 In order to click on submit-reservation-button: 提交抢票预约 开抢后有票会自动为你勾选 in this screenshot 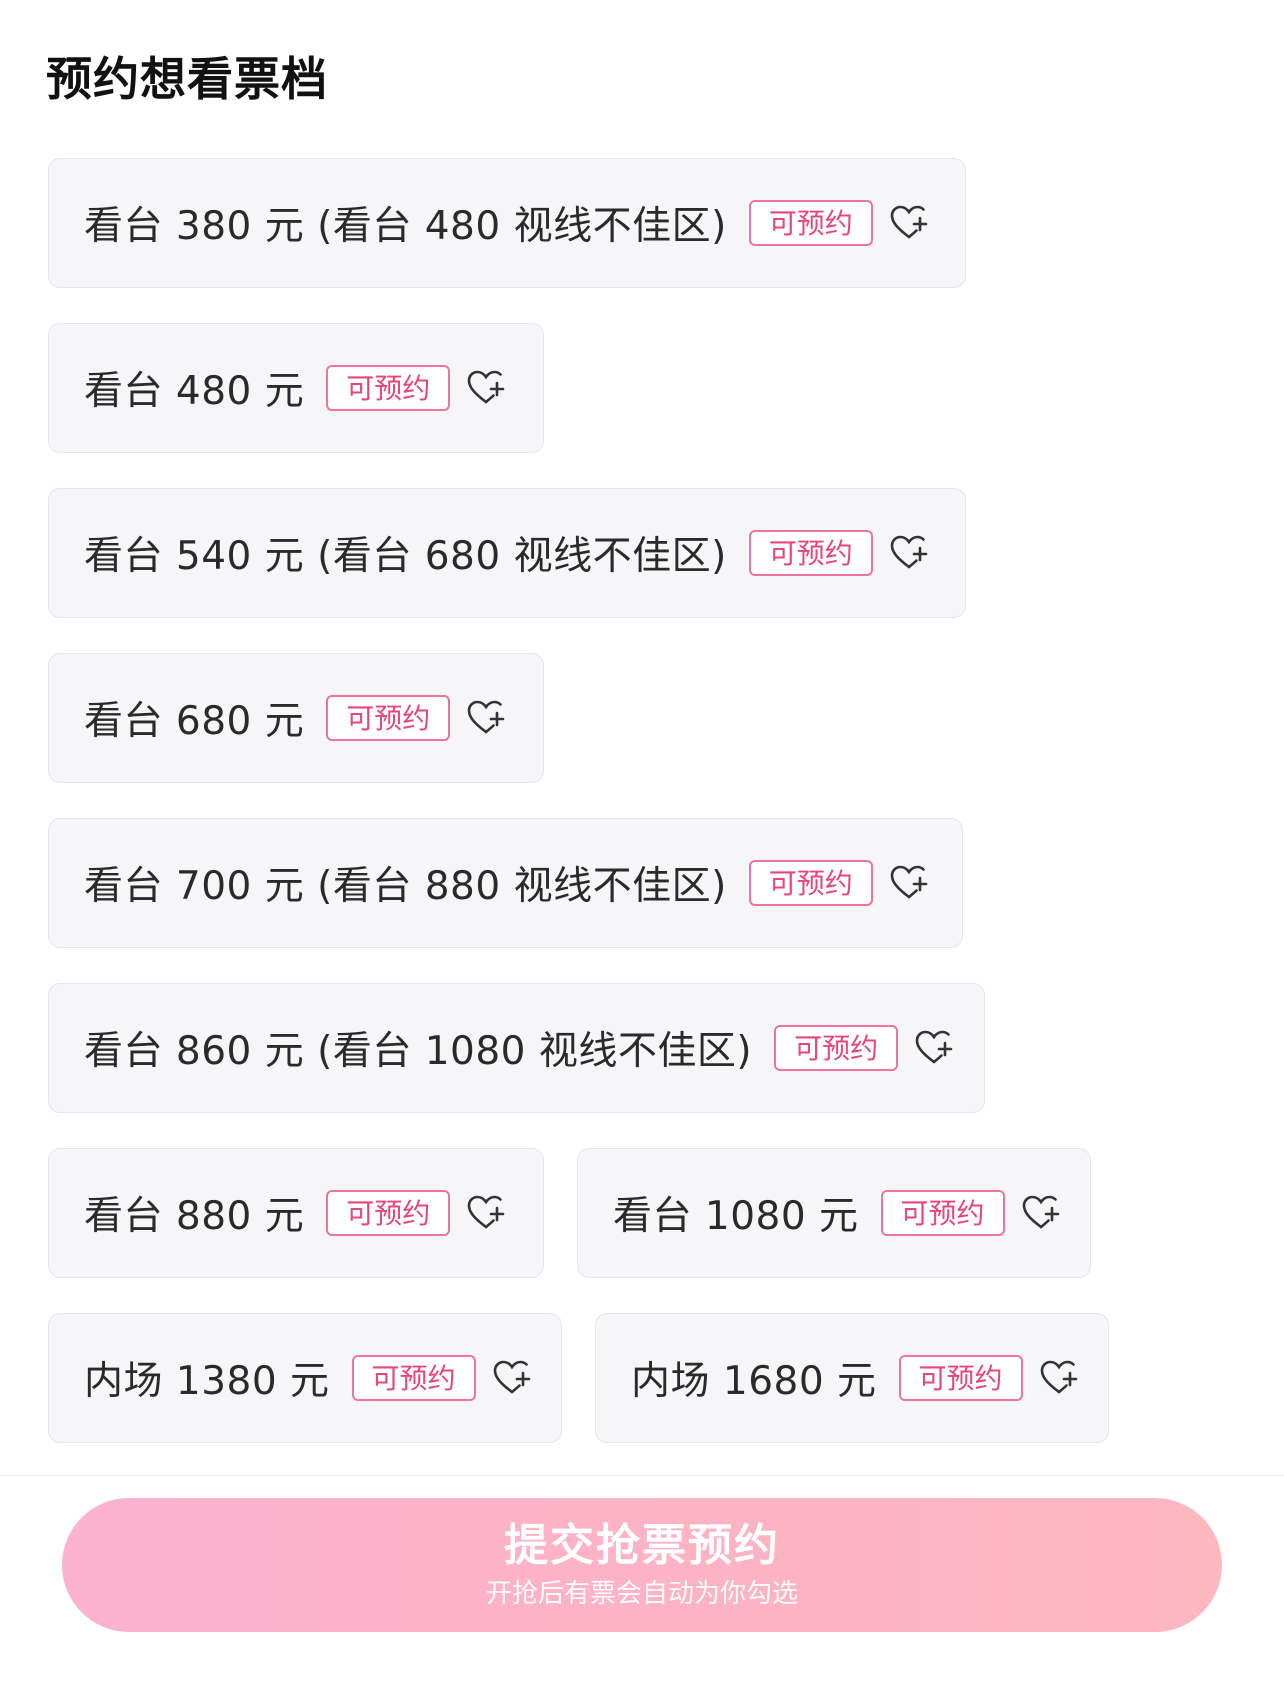, I will do `click(642, 1565)`.